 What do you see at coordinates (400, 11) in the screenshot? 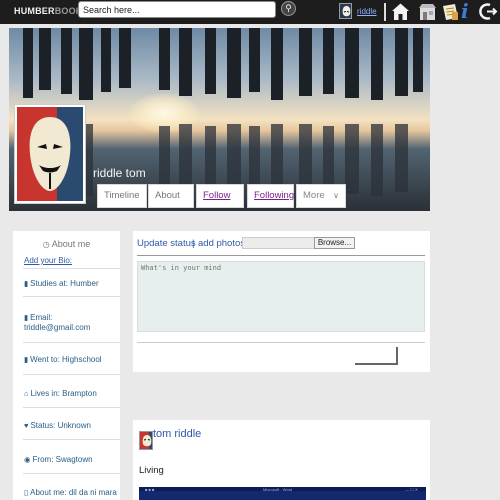
I see `home-icon` at bounding box center [400, 11].